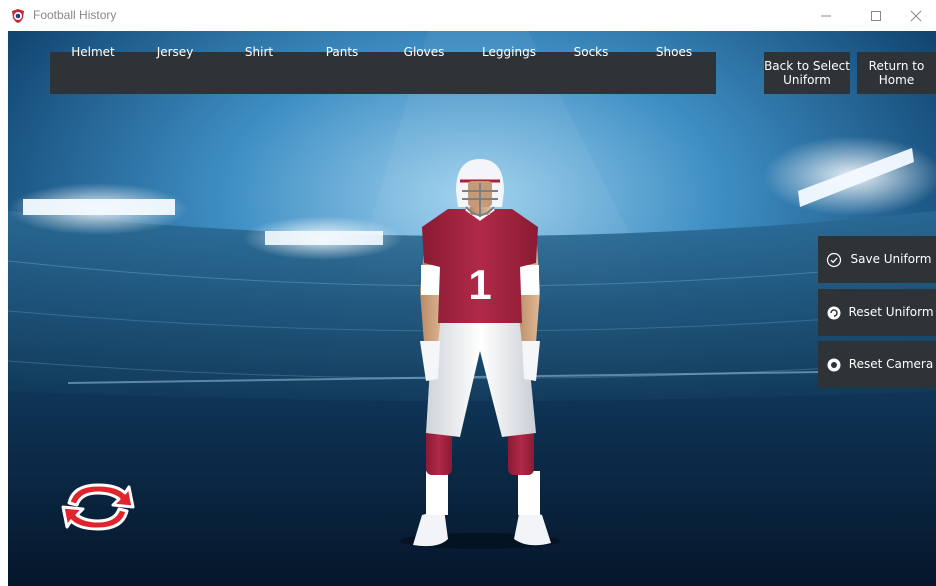 Image resolution: width=936 pixels, height=586 pixels. What do you see at coordinates (259, 52) in the screenshot?
I see `tab-shirt: Shirt` at bounding box center [259, 52].